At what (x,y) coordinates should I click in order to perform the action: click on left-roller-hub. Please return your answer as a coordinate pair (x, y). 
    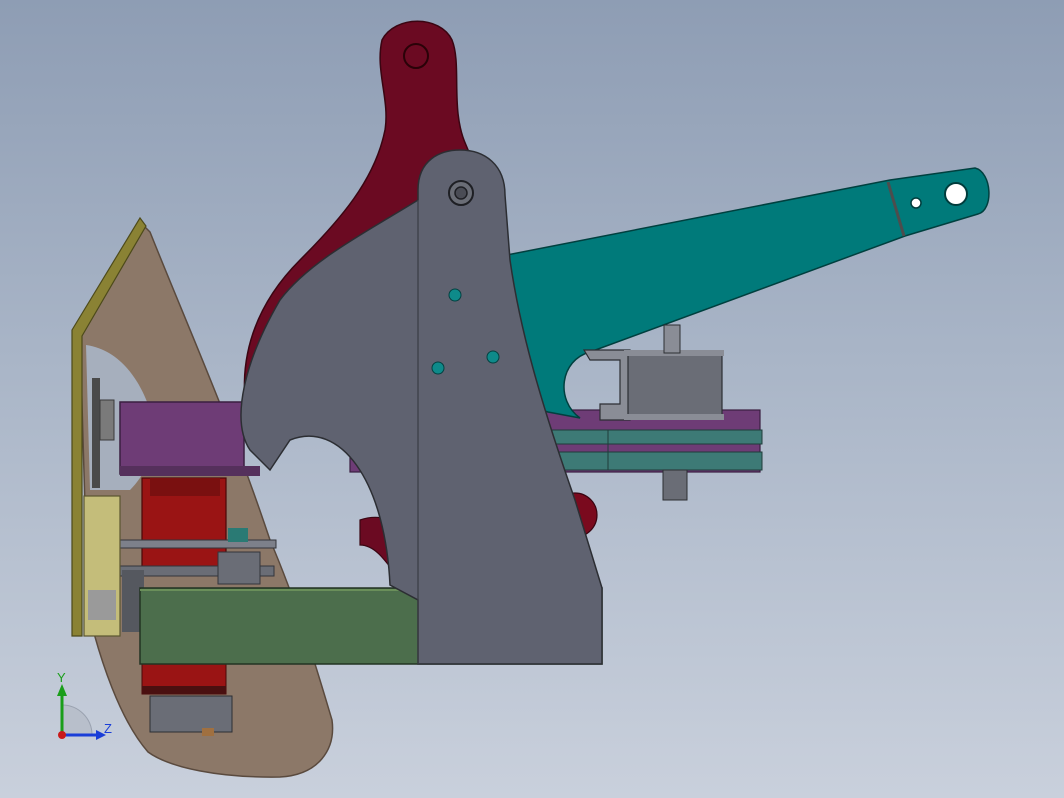
    Looking at the image, I should click on (102, 605).